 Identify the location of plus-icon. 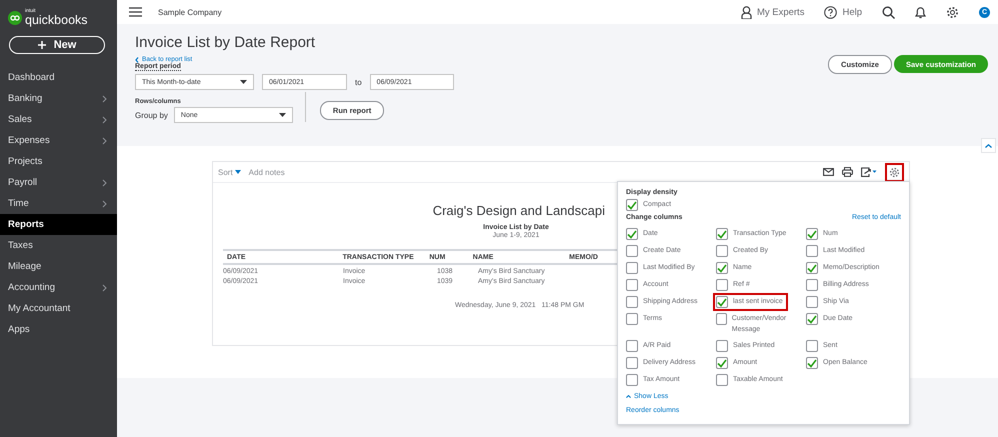
(42, 45).